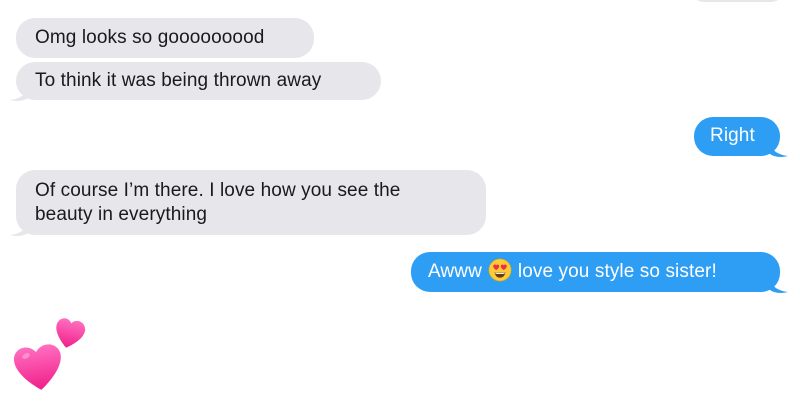 Image resolution: width=800 pixels, height=411 pixels. What do you see at coordinates (500, 270) in the screenshot?
I see `smiling-face-with-heart-eyes-icon` at bounding box center [500, 270].